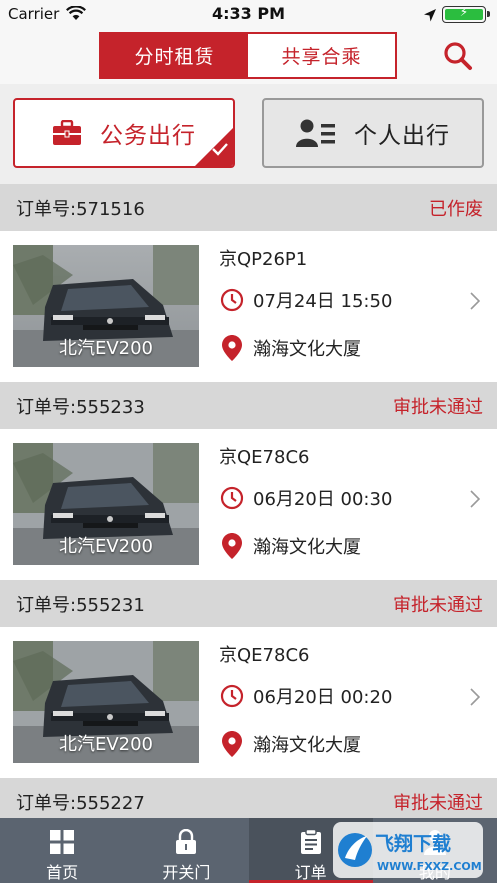 Image resolution: width=497 pixels, height=883 pixels. I want to click on lock-icon, so click(186, 842).